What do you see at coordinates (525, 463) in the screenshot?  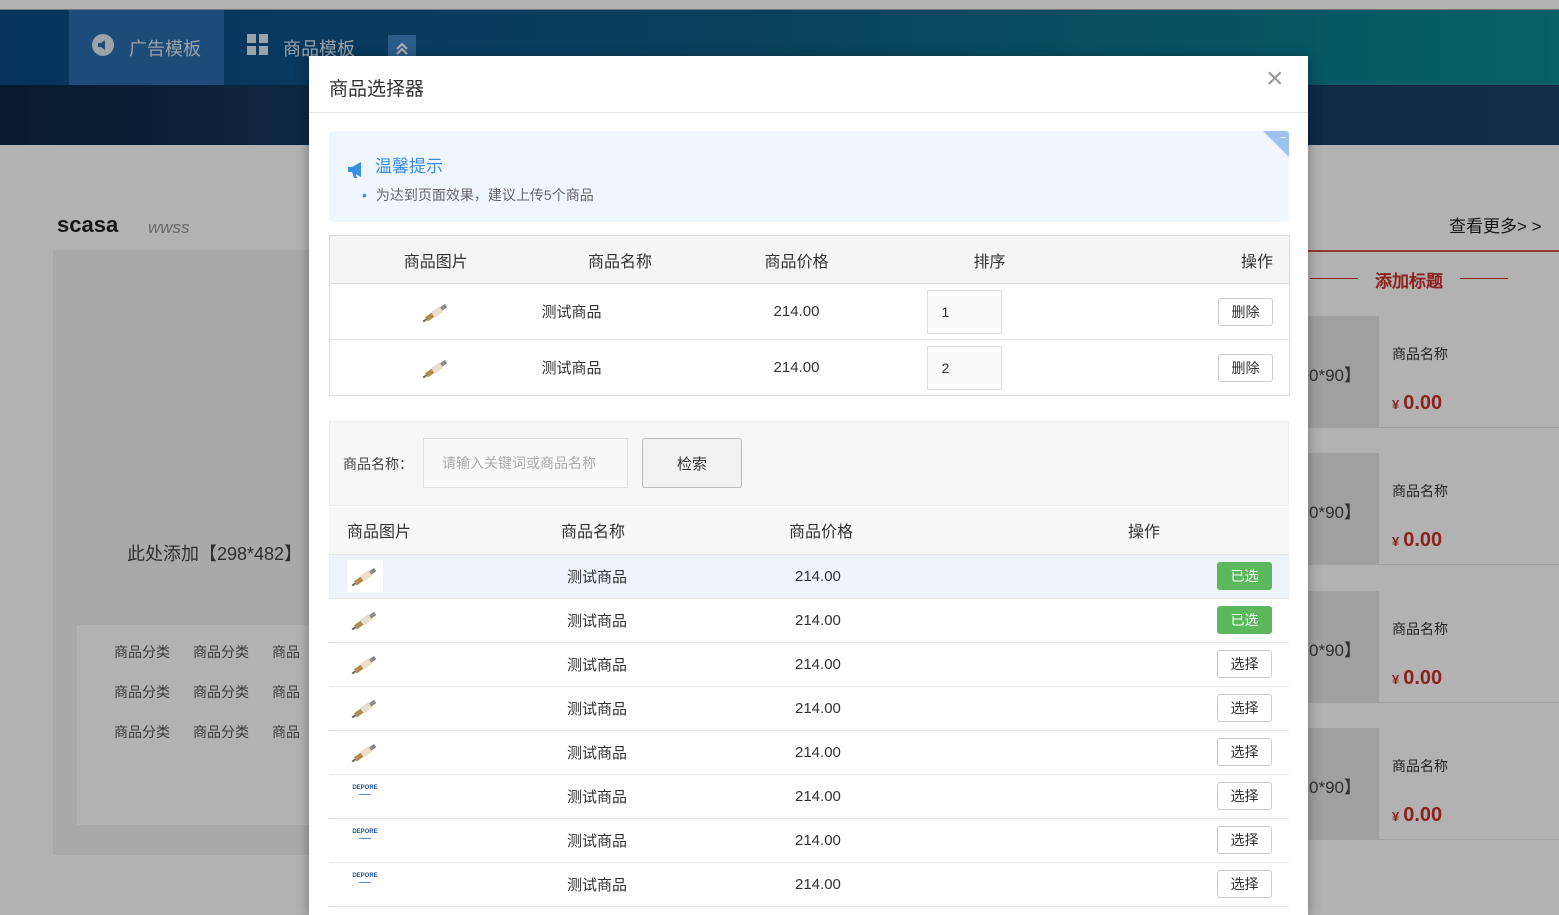 I see `search-input: 请输入关键词或商品名称` at bounding box center [525, 463].